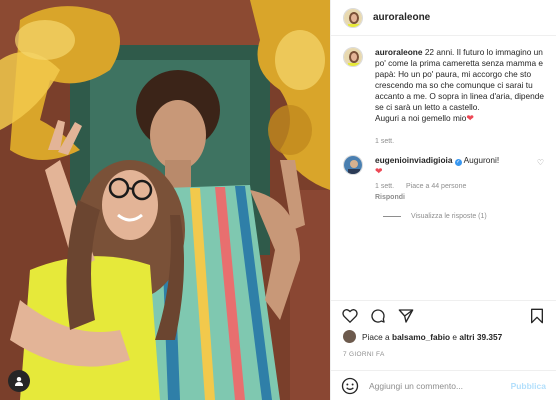 This screenshot has width=556, height=400. What do you see at coordinates (376, 336) in the screenshot?
I see `likes-prefix: Piace a` at bounding box center [376, 336].